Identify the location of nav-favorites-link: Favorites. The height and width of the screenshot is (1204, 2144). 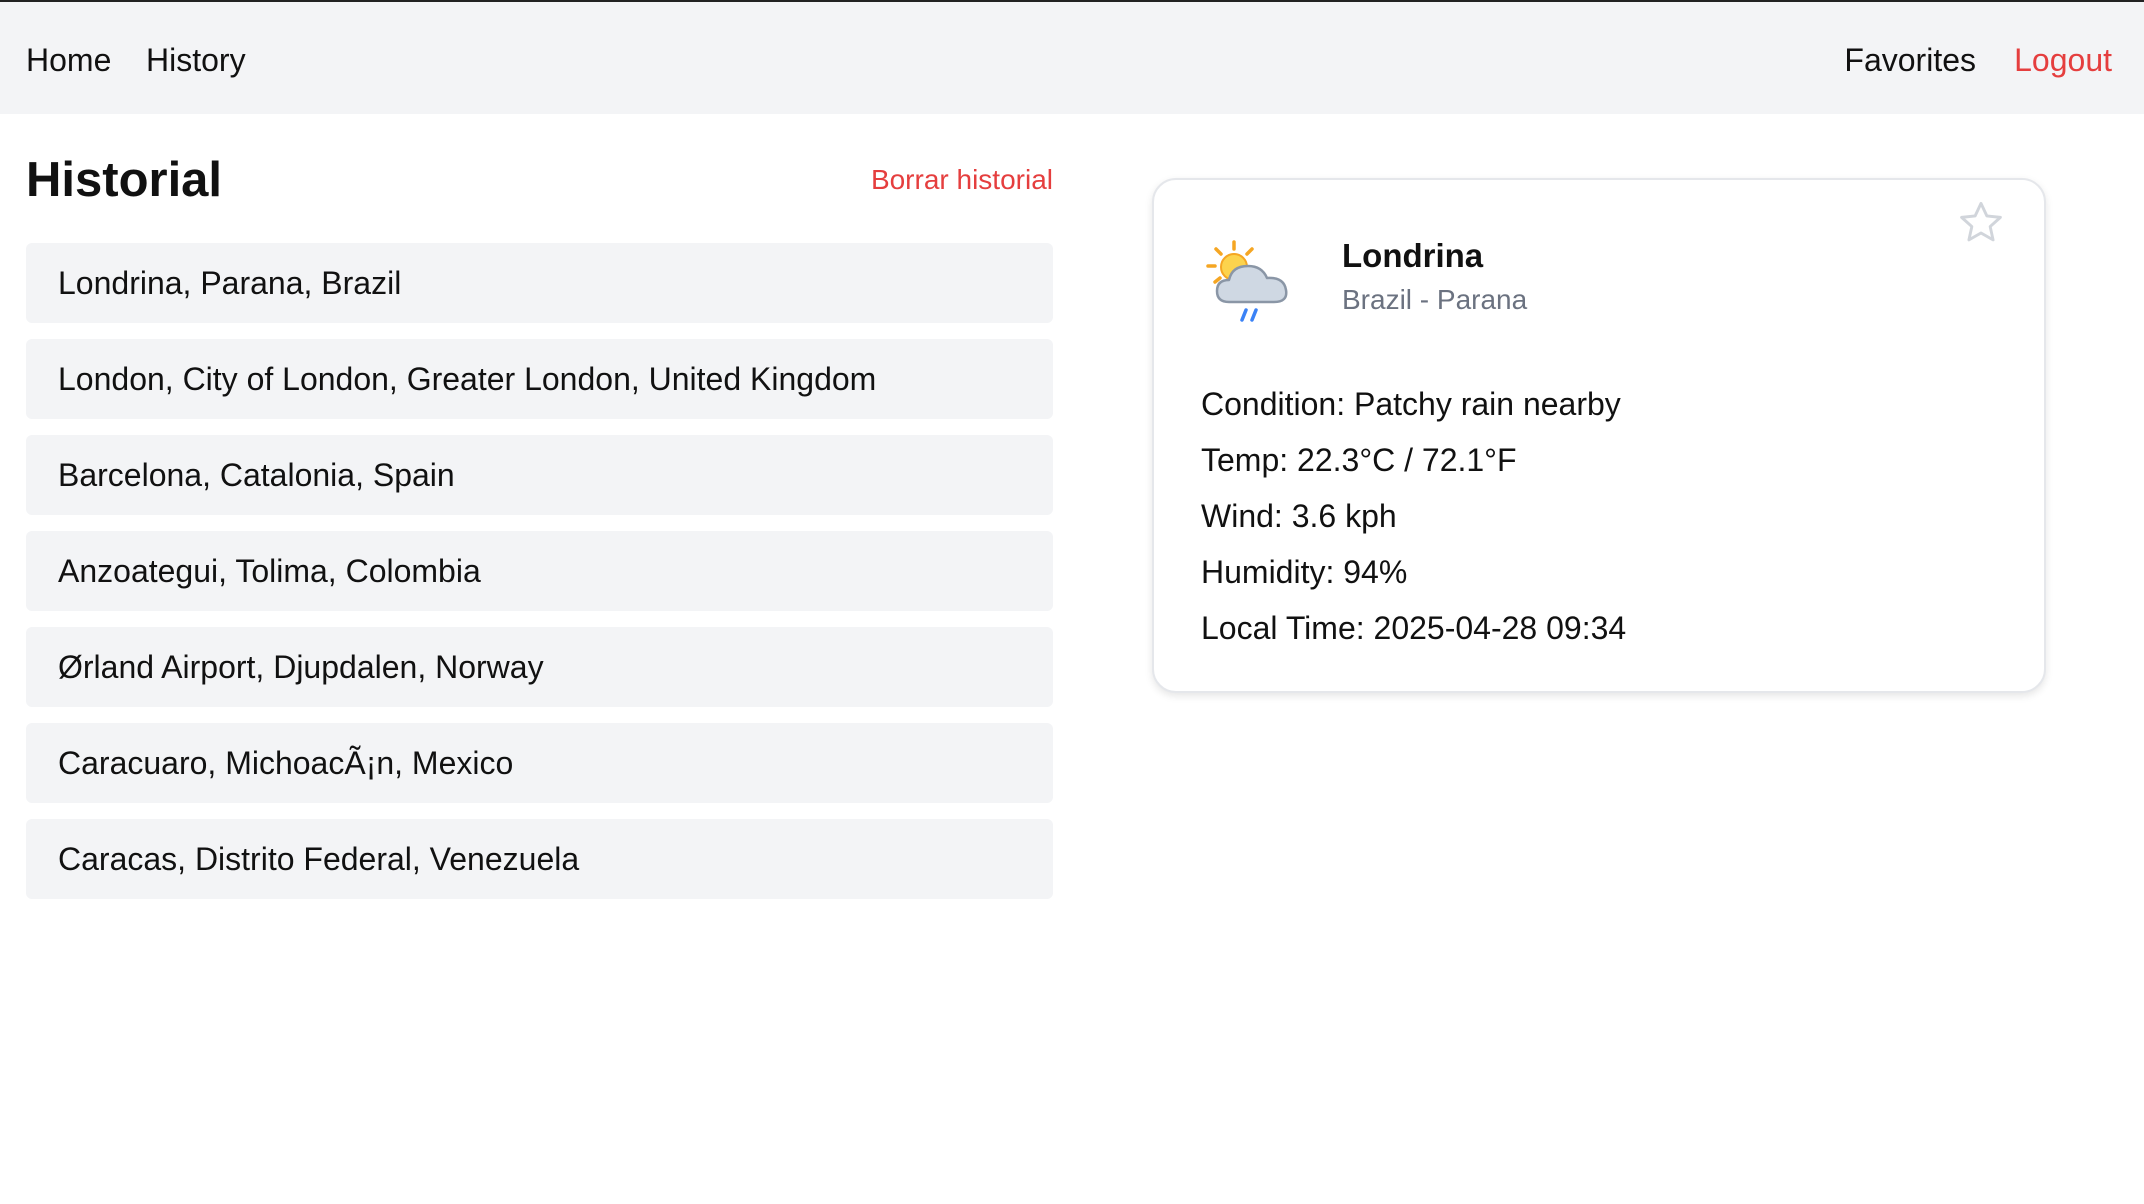
(1910, 60).